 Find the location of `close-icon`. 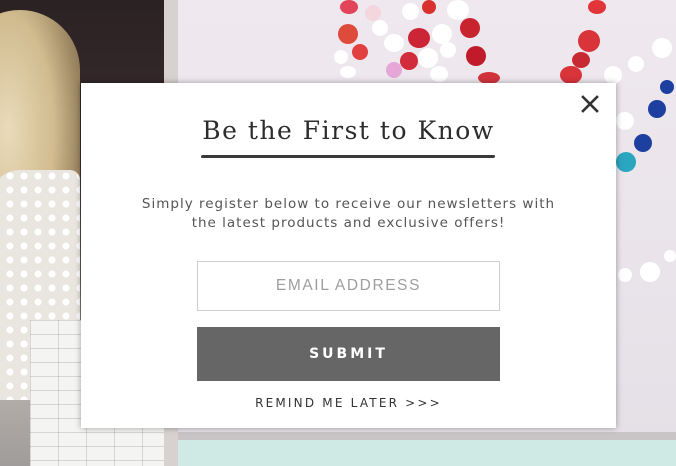

close-icon is located at coordinates (590, 104).